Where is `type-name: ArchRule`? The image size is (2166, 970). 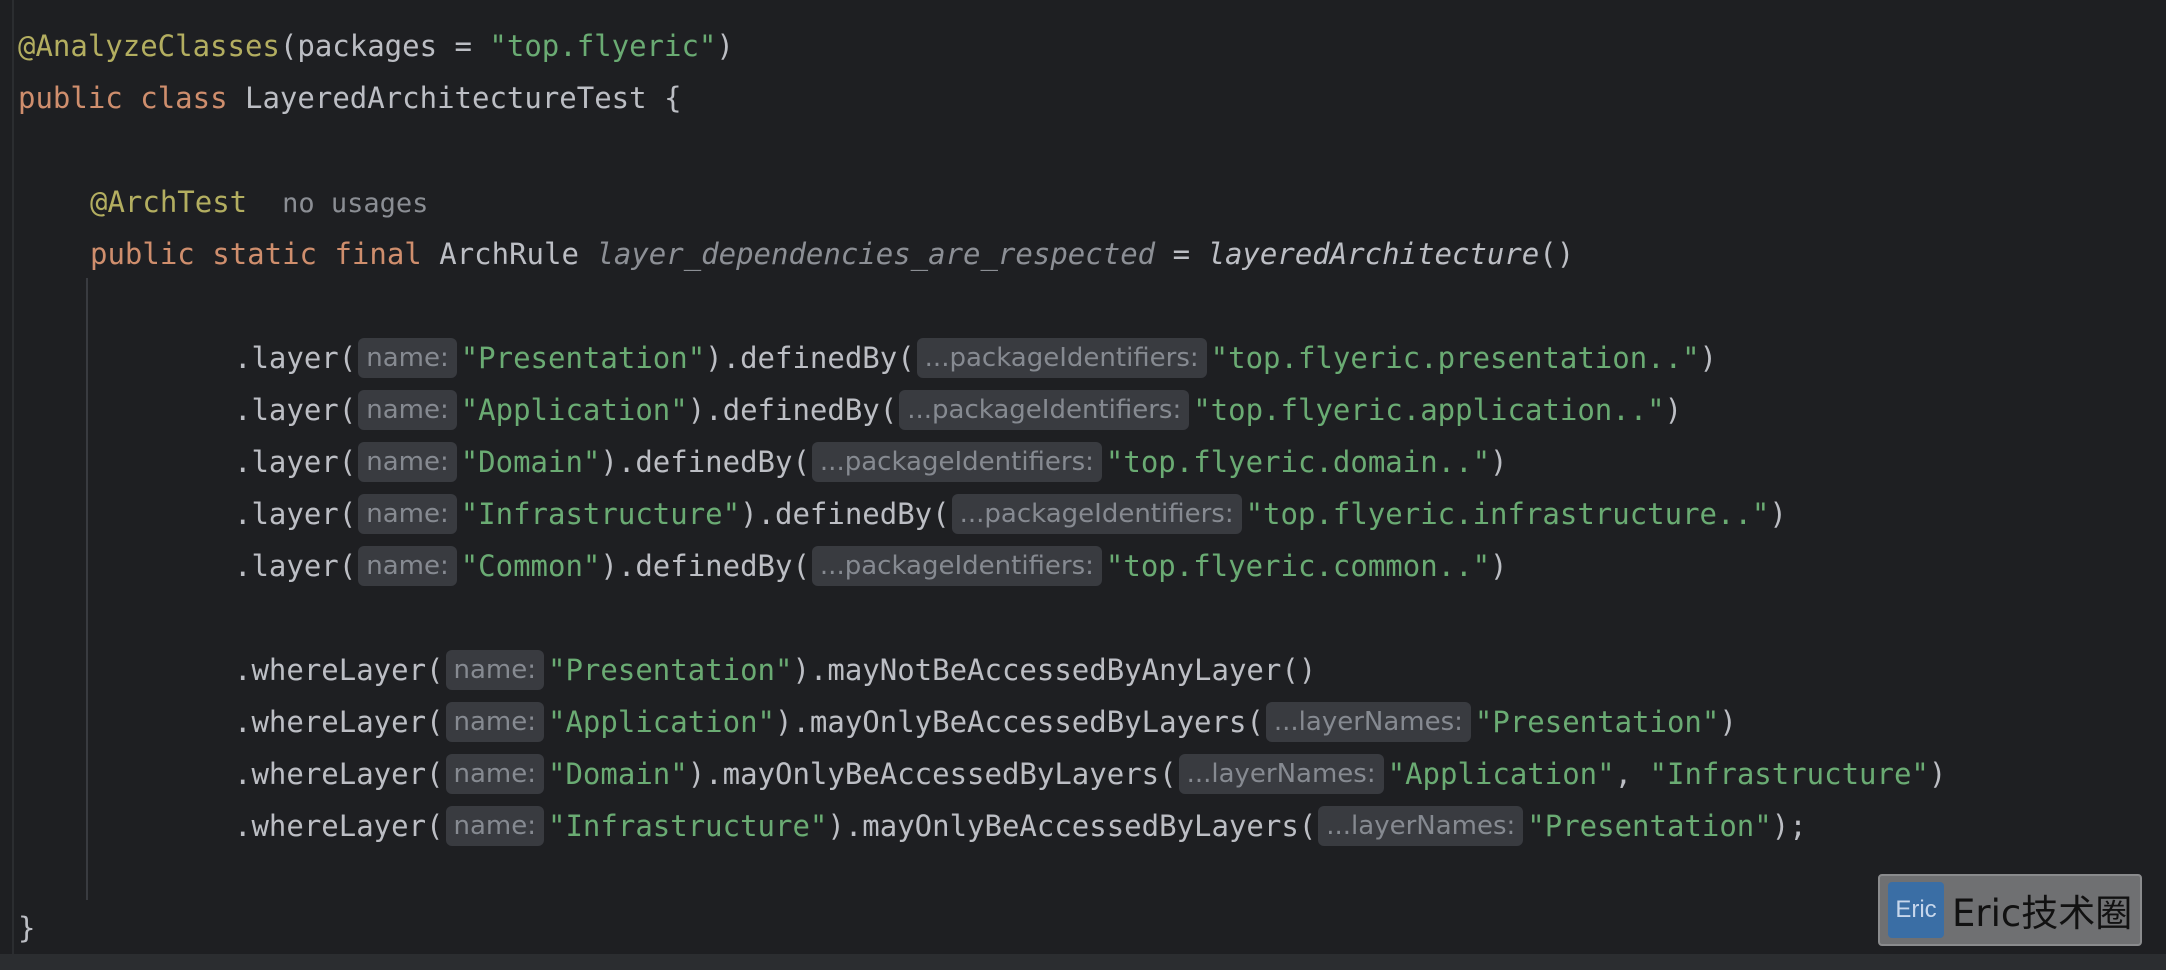
type-name: ArchRule is located at coordinates (509, 254).